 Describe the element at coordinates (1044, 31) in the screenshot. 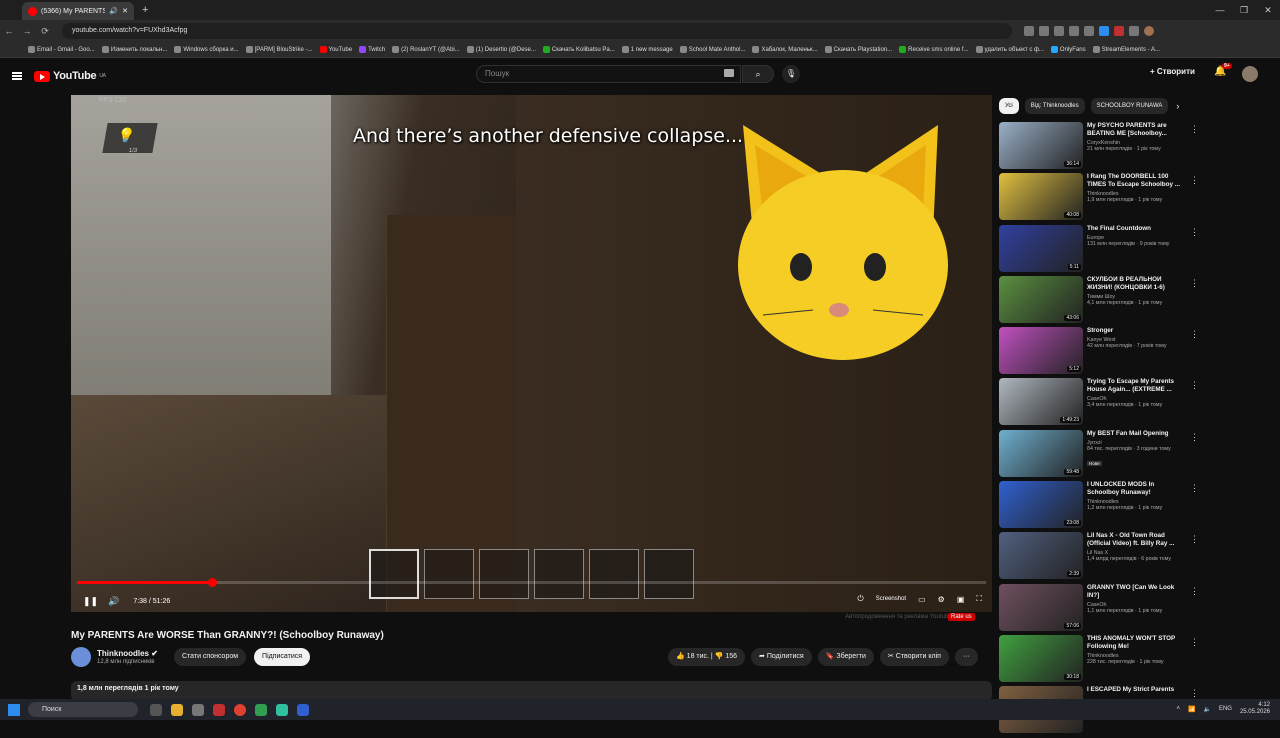

I see `cast-icon` at that location.